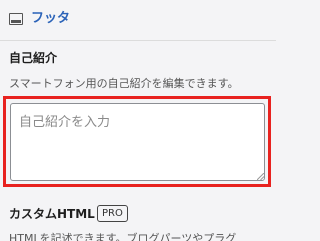 The height and width of the screenshot is (241, 320). What do you see at coordinates (124, 83) in the screenshot?
I see `self-intro-description: スマートフォン用の自己紹介を編集できます。` at bounding box center [124, 83].